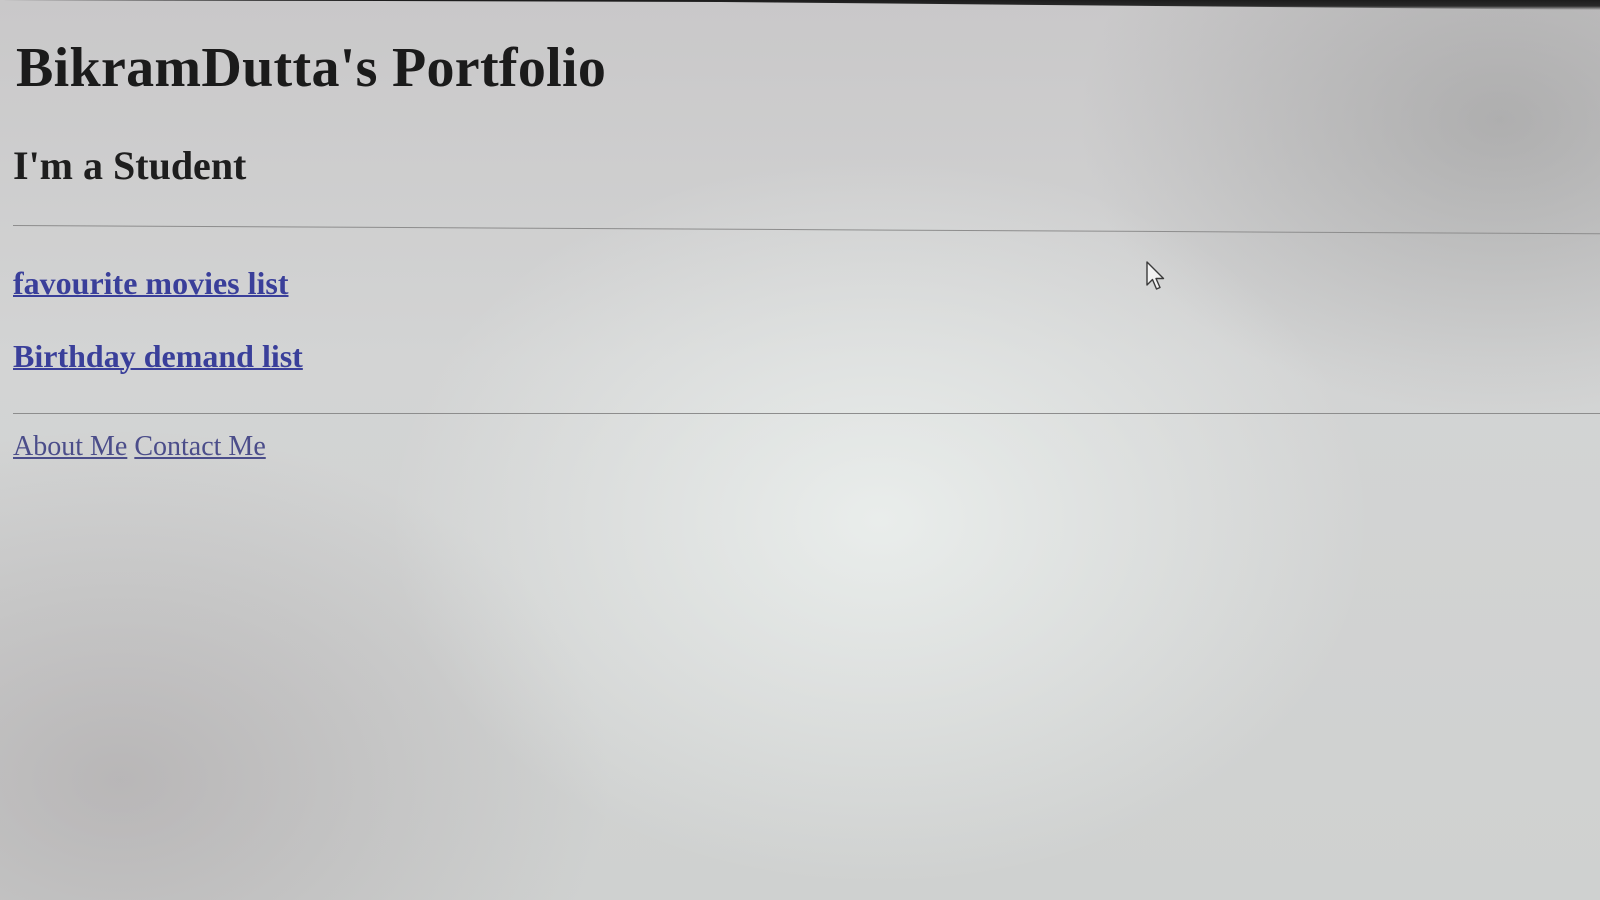 Image resolution: width=1600 pixels, height=900 pixels. What do you see at coordinates (199, 446) in the screenshot?
I see `contact-me-link: Contact Me` at bounding box center [199, 446].